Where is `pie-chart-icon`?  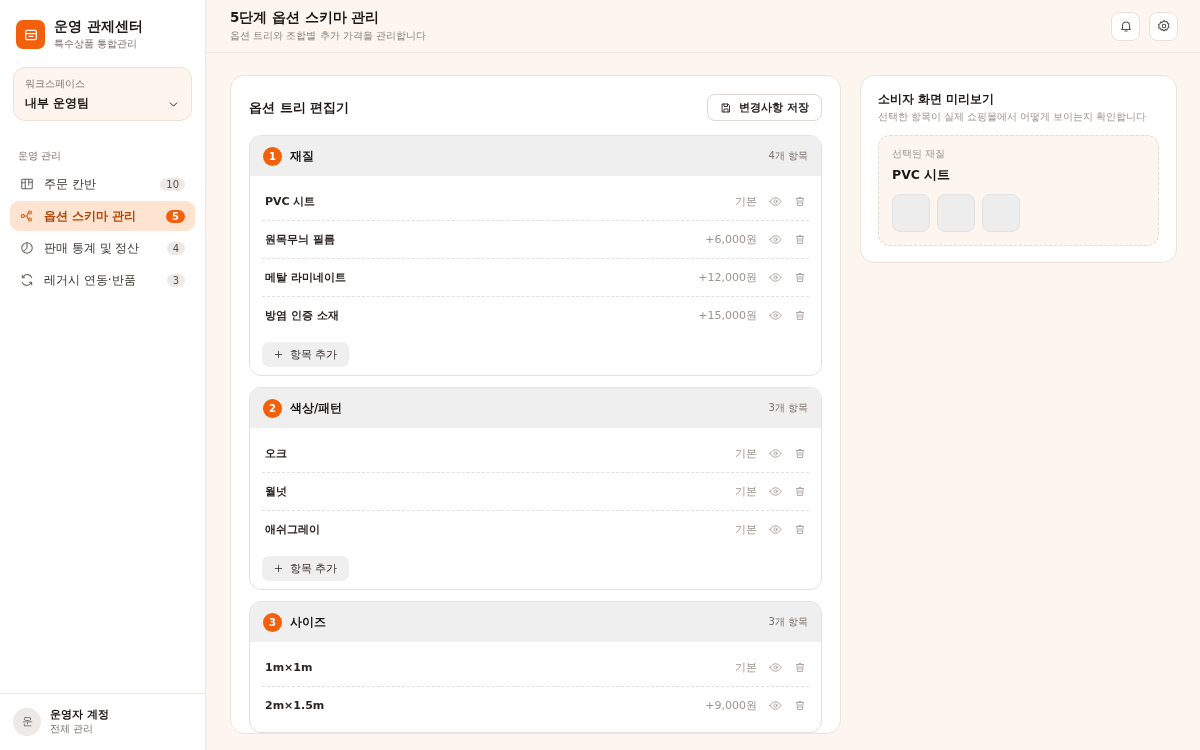 pie-chart-icon is located at coordinates (27, 248).